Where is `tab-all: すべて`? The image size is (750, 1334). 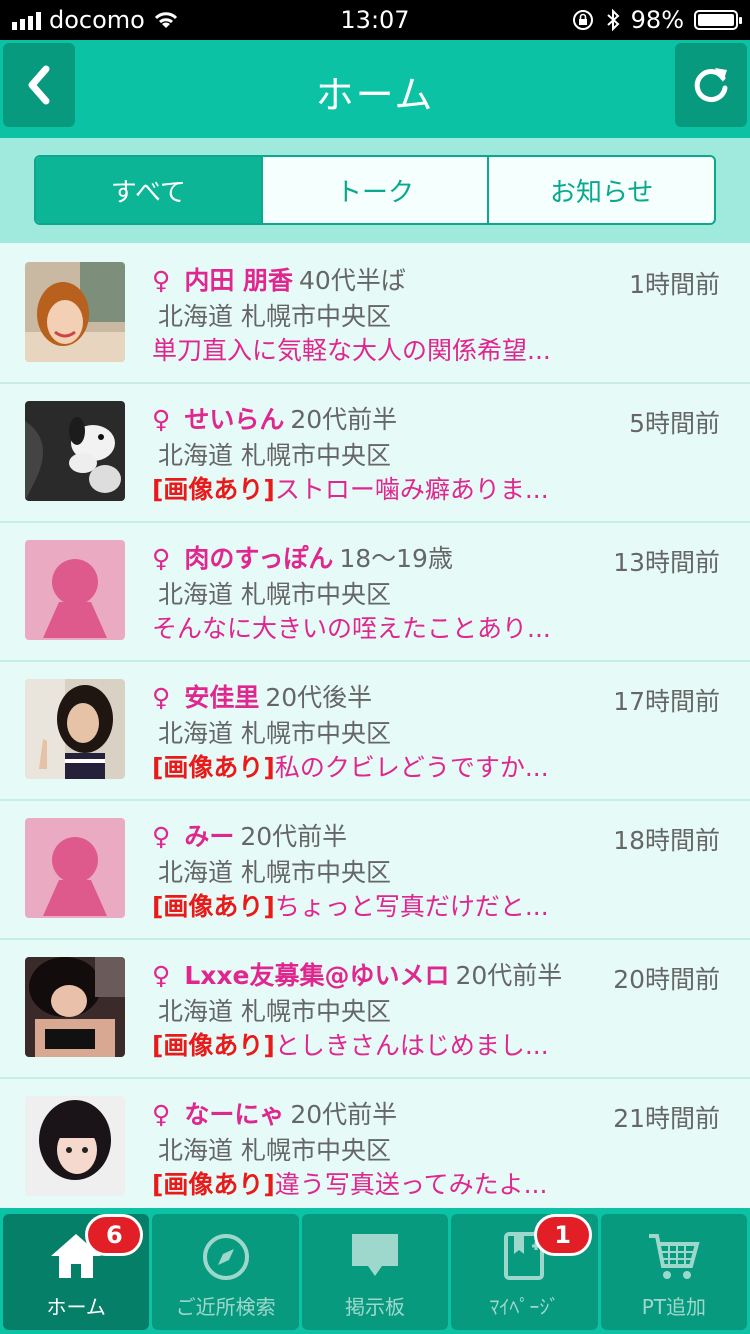
tab-all: すべて is located at coordinates (148, 190).